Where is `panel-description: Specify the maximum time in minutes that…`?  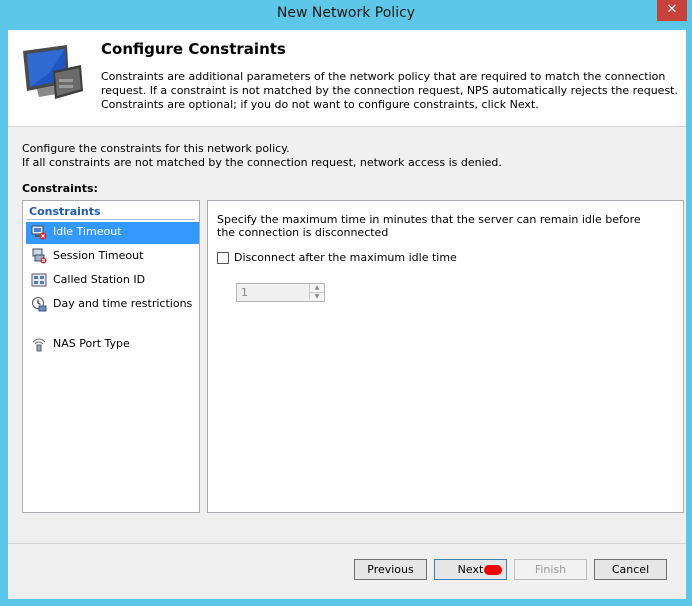
panel-description: Specify the maximum time in minutes that… is located at coordinates (429, 226).